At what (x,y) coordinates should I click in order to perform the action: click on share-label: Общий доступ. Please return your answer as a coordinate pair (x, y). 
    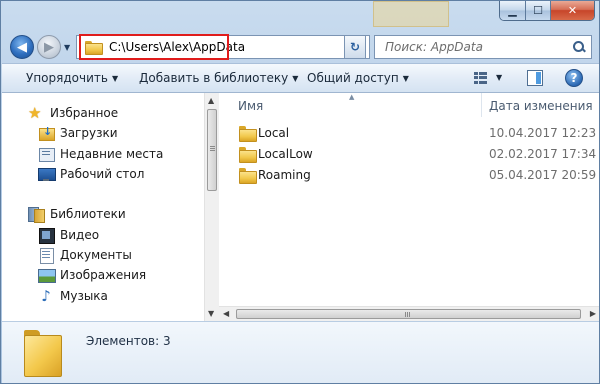
    Looking at the image, I should click on (353, 78).